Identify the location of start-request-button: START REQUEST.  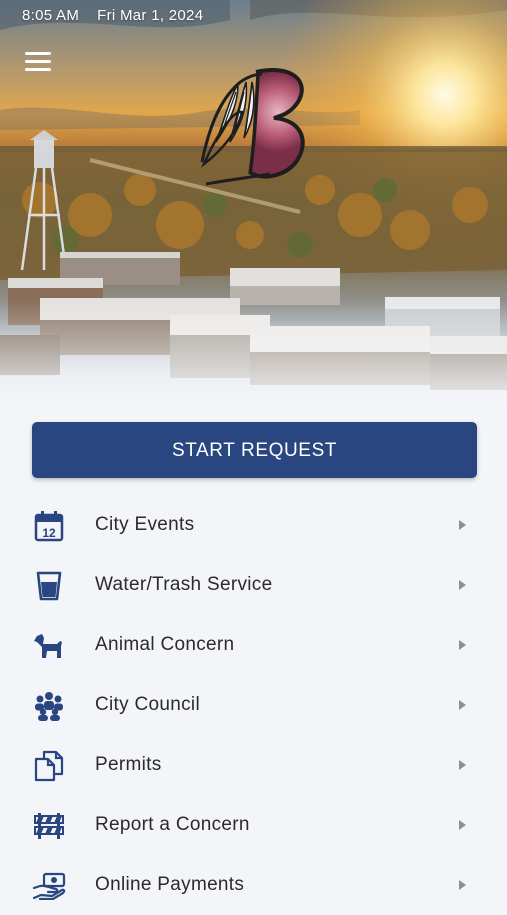
(254, 450).